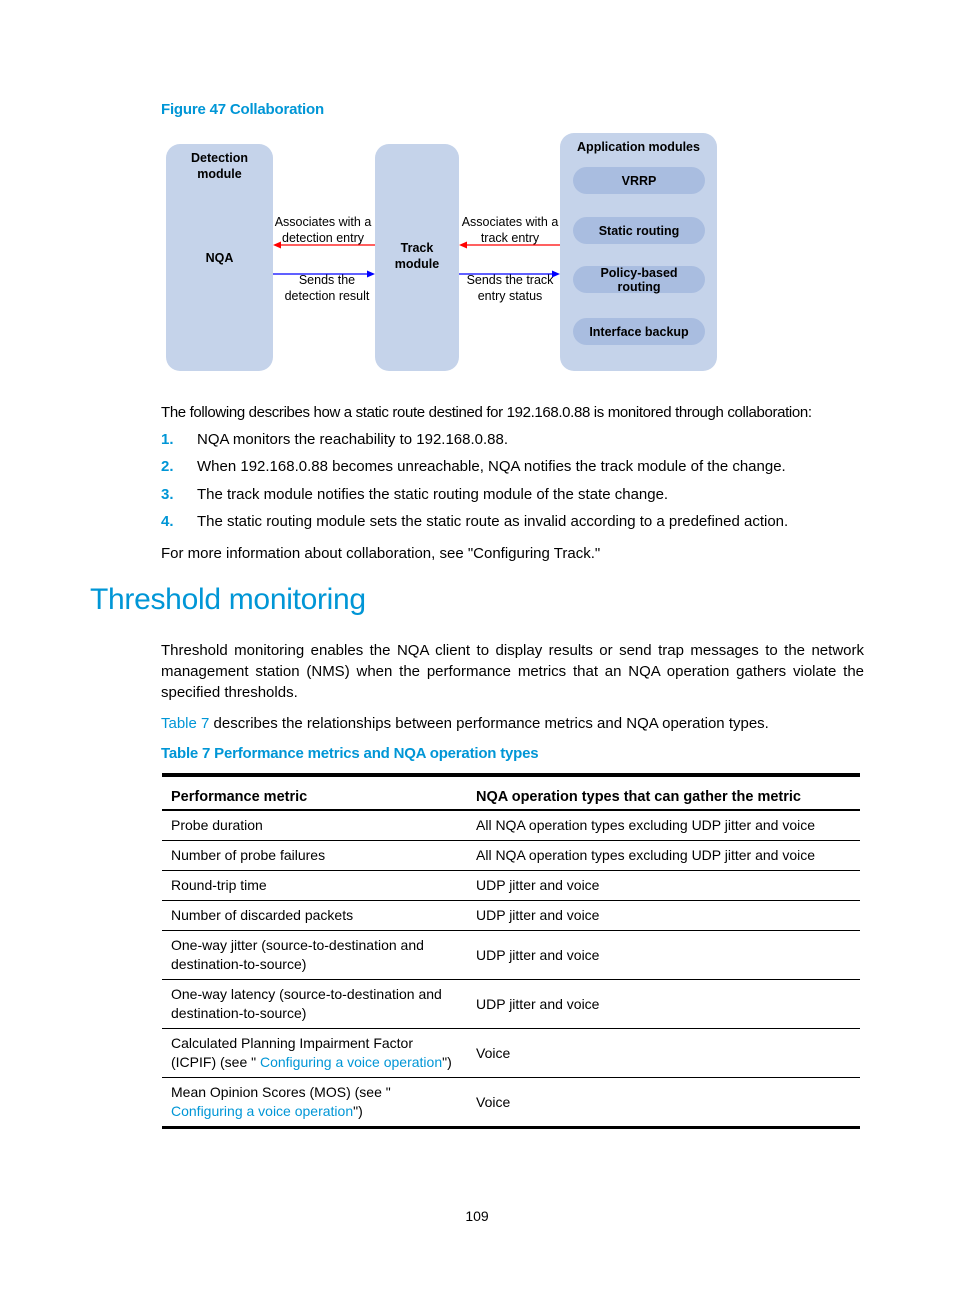 This screenshot has height=1296, width=954. I want to click on metric-cell: Round-trip time, so click(314, 885).